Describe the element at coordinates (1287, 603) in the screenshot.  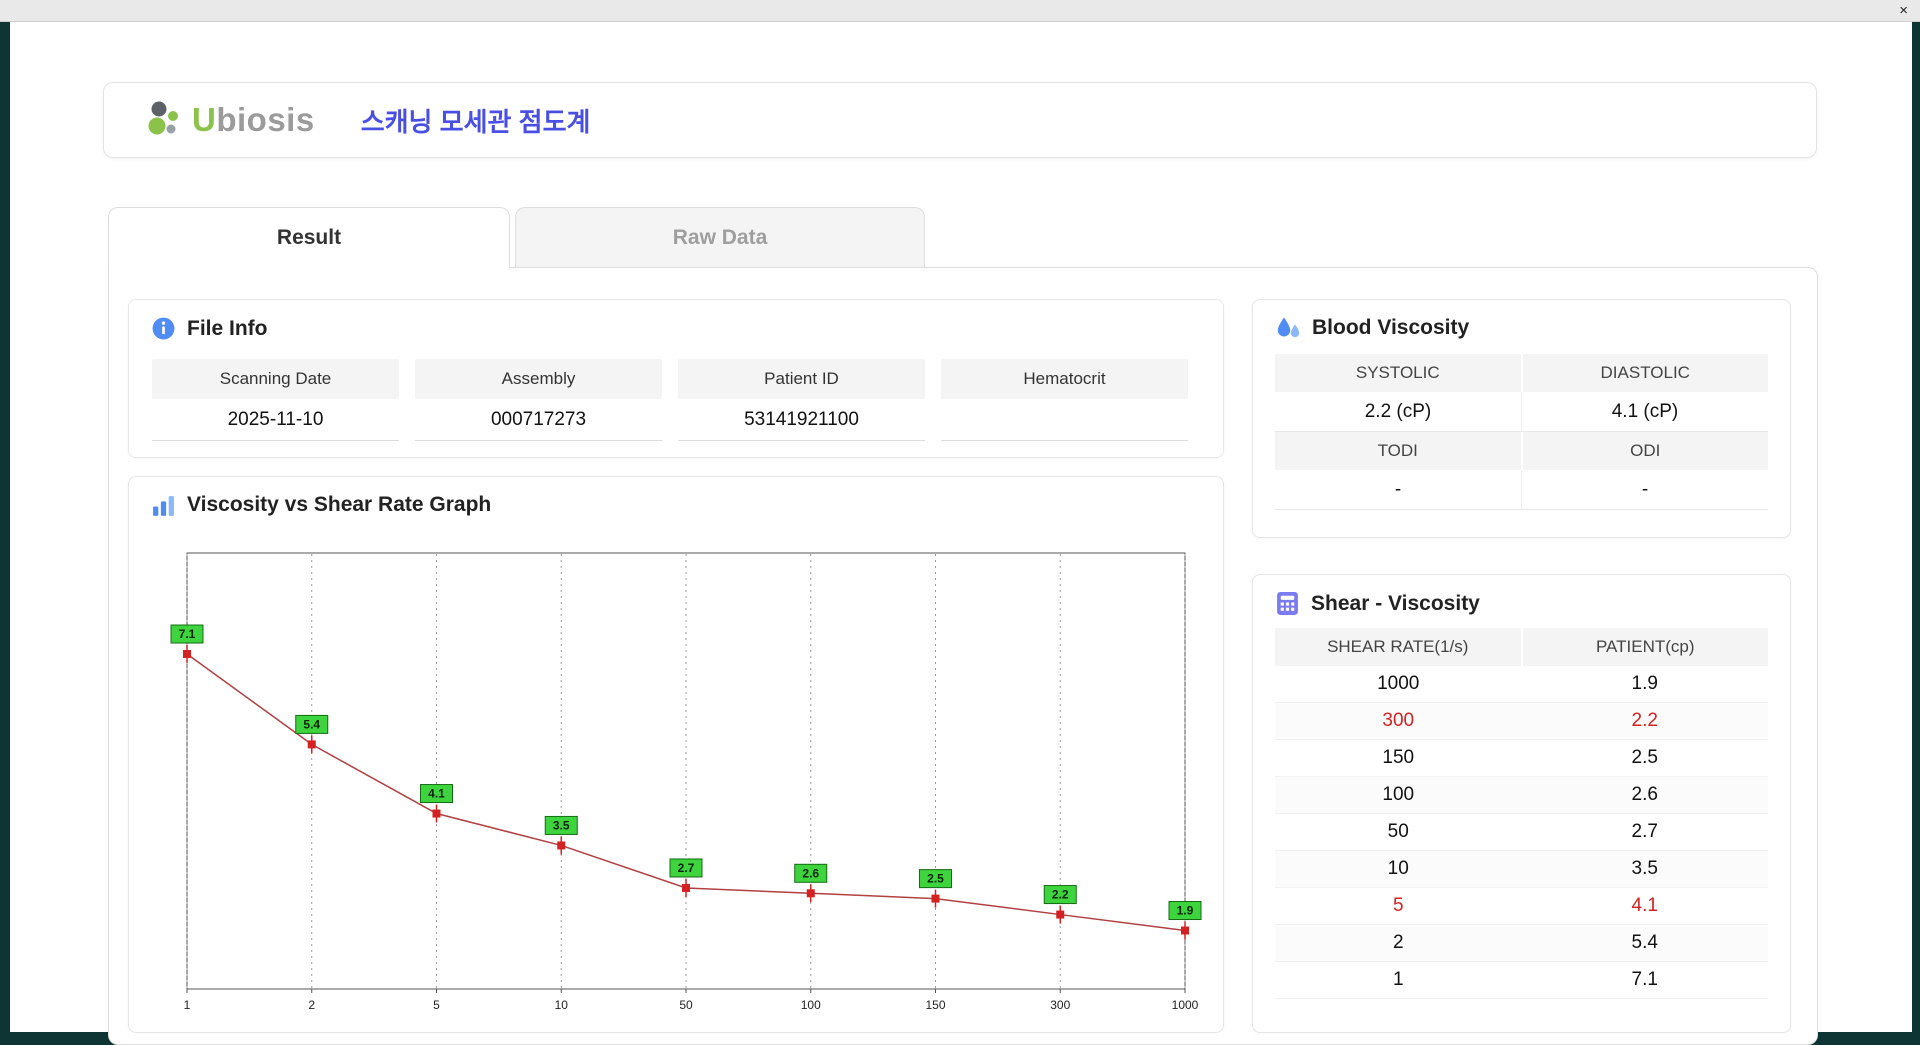
I see `calculator-icon` at that location.